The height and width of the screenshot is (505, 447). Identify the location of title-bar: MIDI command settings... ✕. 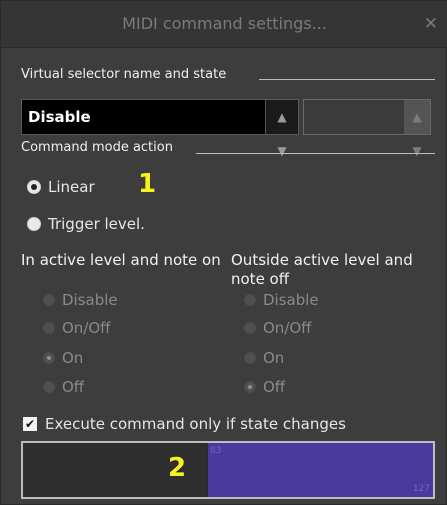
(224, 24).